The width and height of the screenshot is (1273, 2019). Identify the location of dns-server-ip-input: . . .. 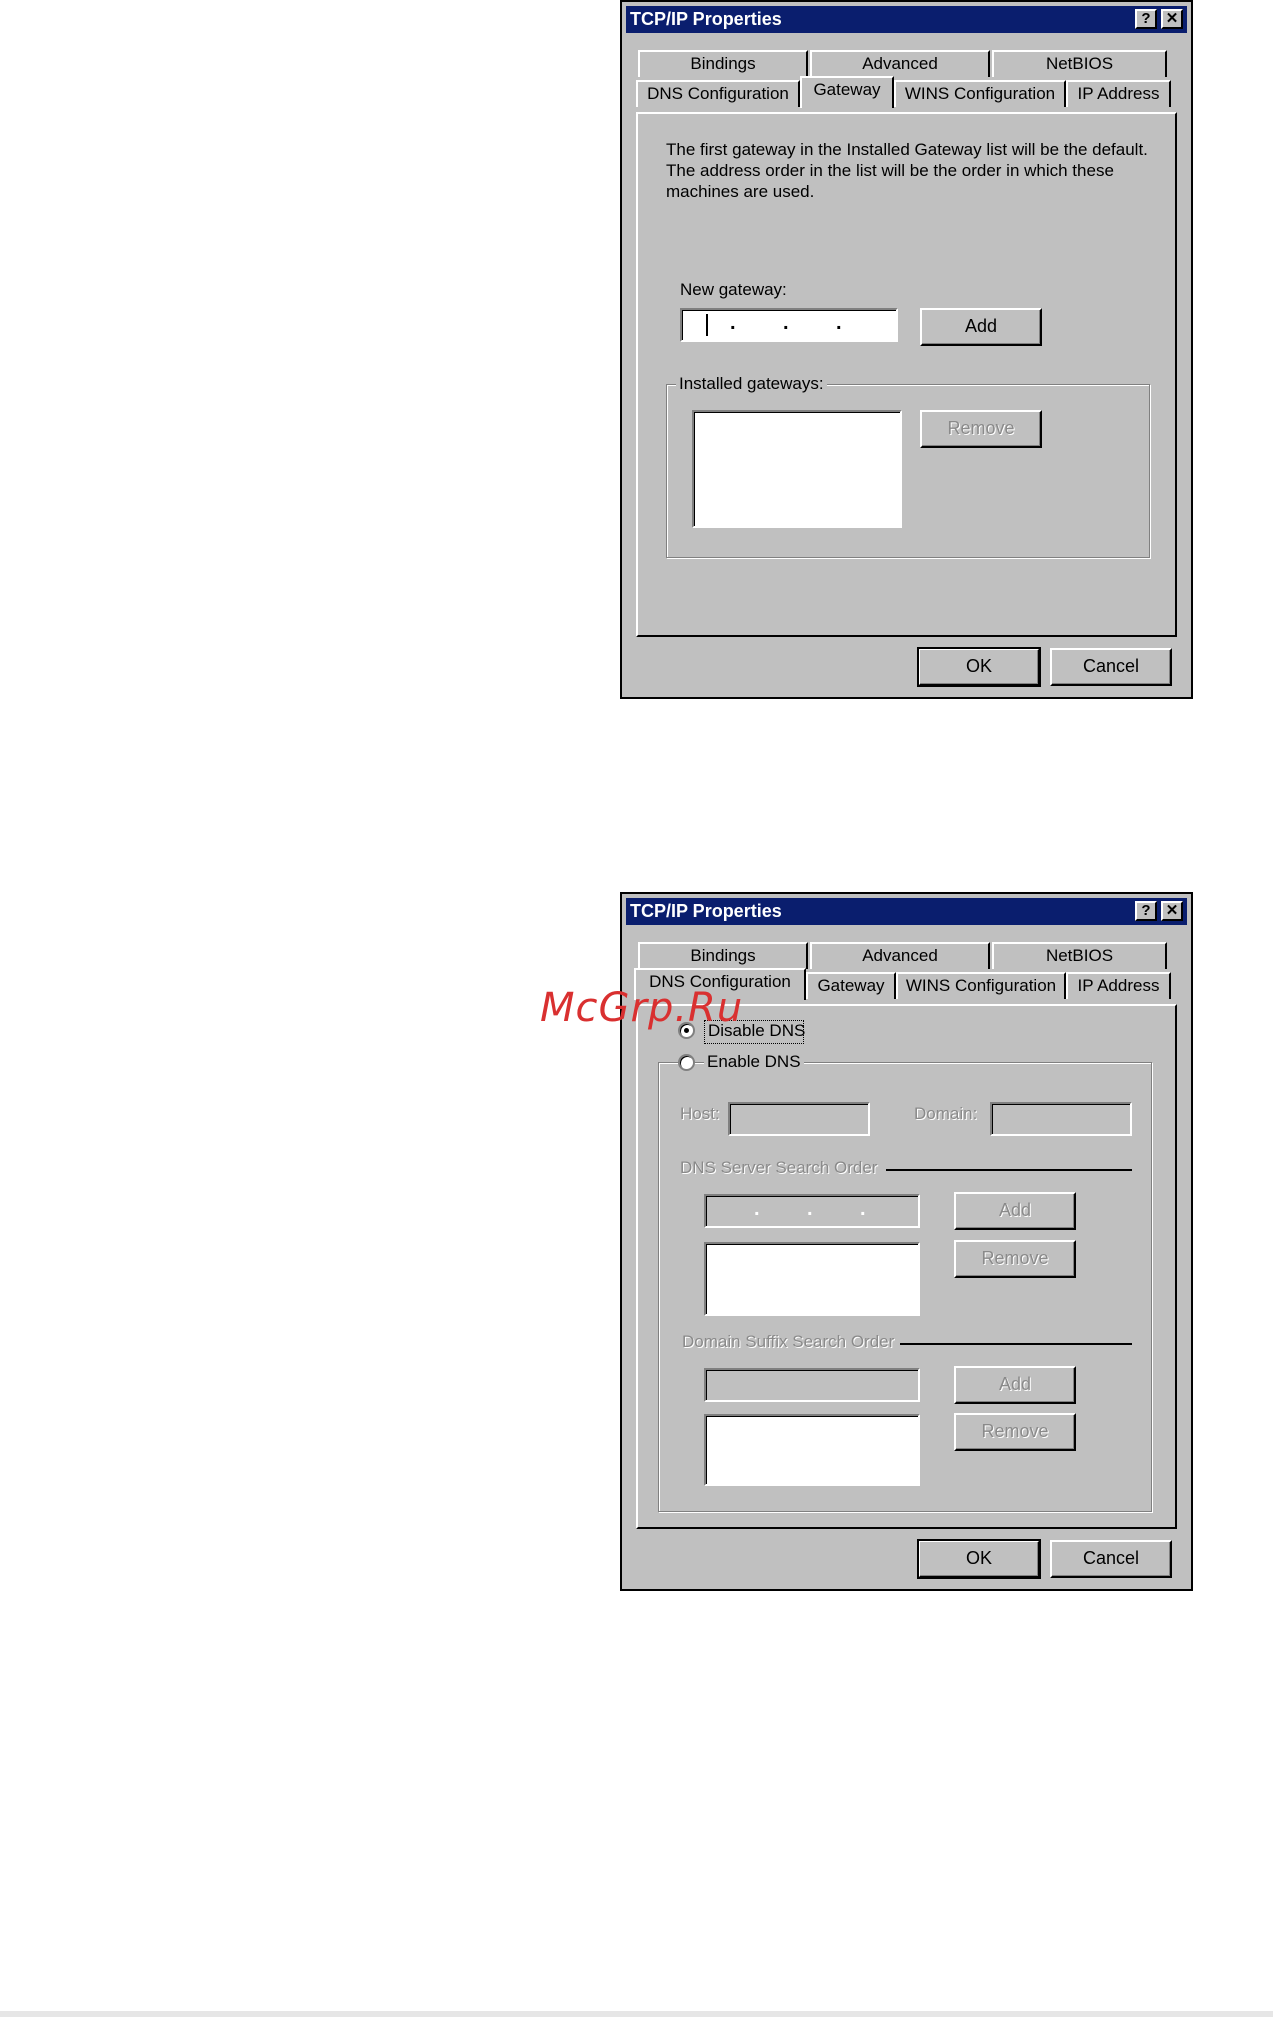
(812, 1211).